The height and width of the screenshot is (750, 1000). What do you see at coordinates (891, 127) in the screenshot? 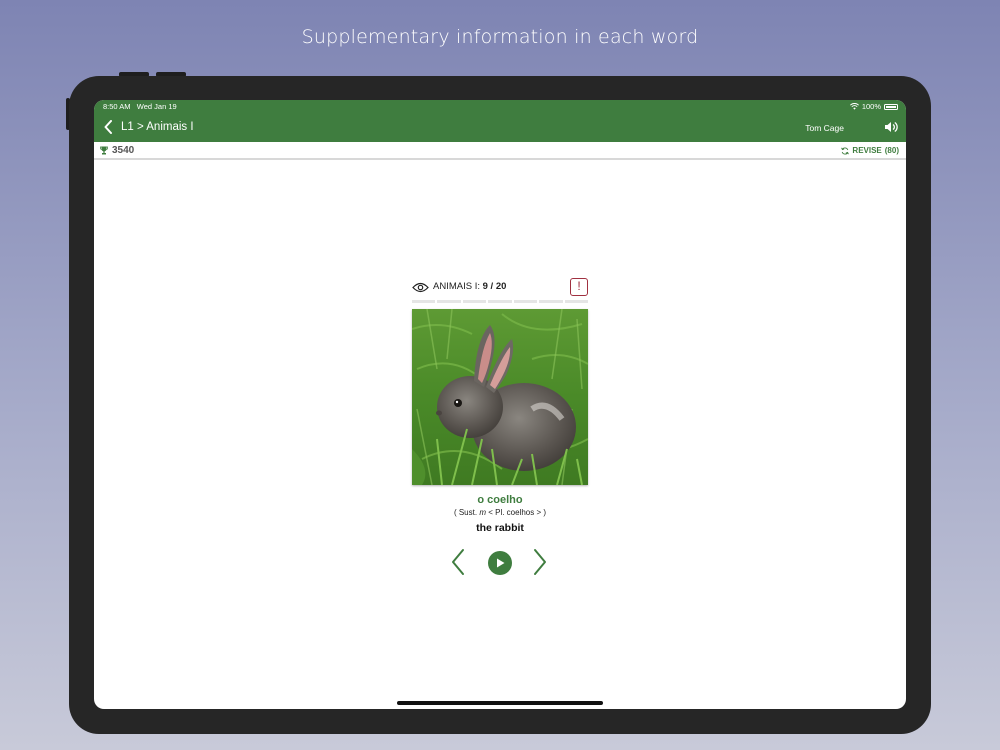
I see `speaker-icon` at bounding box center [891, 127].